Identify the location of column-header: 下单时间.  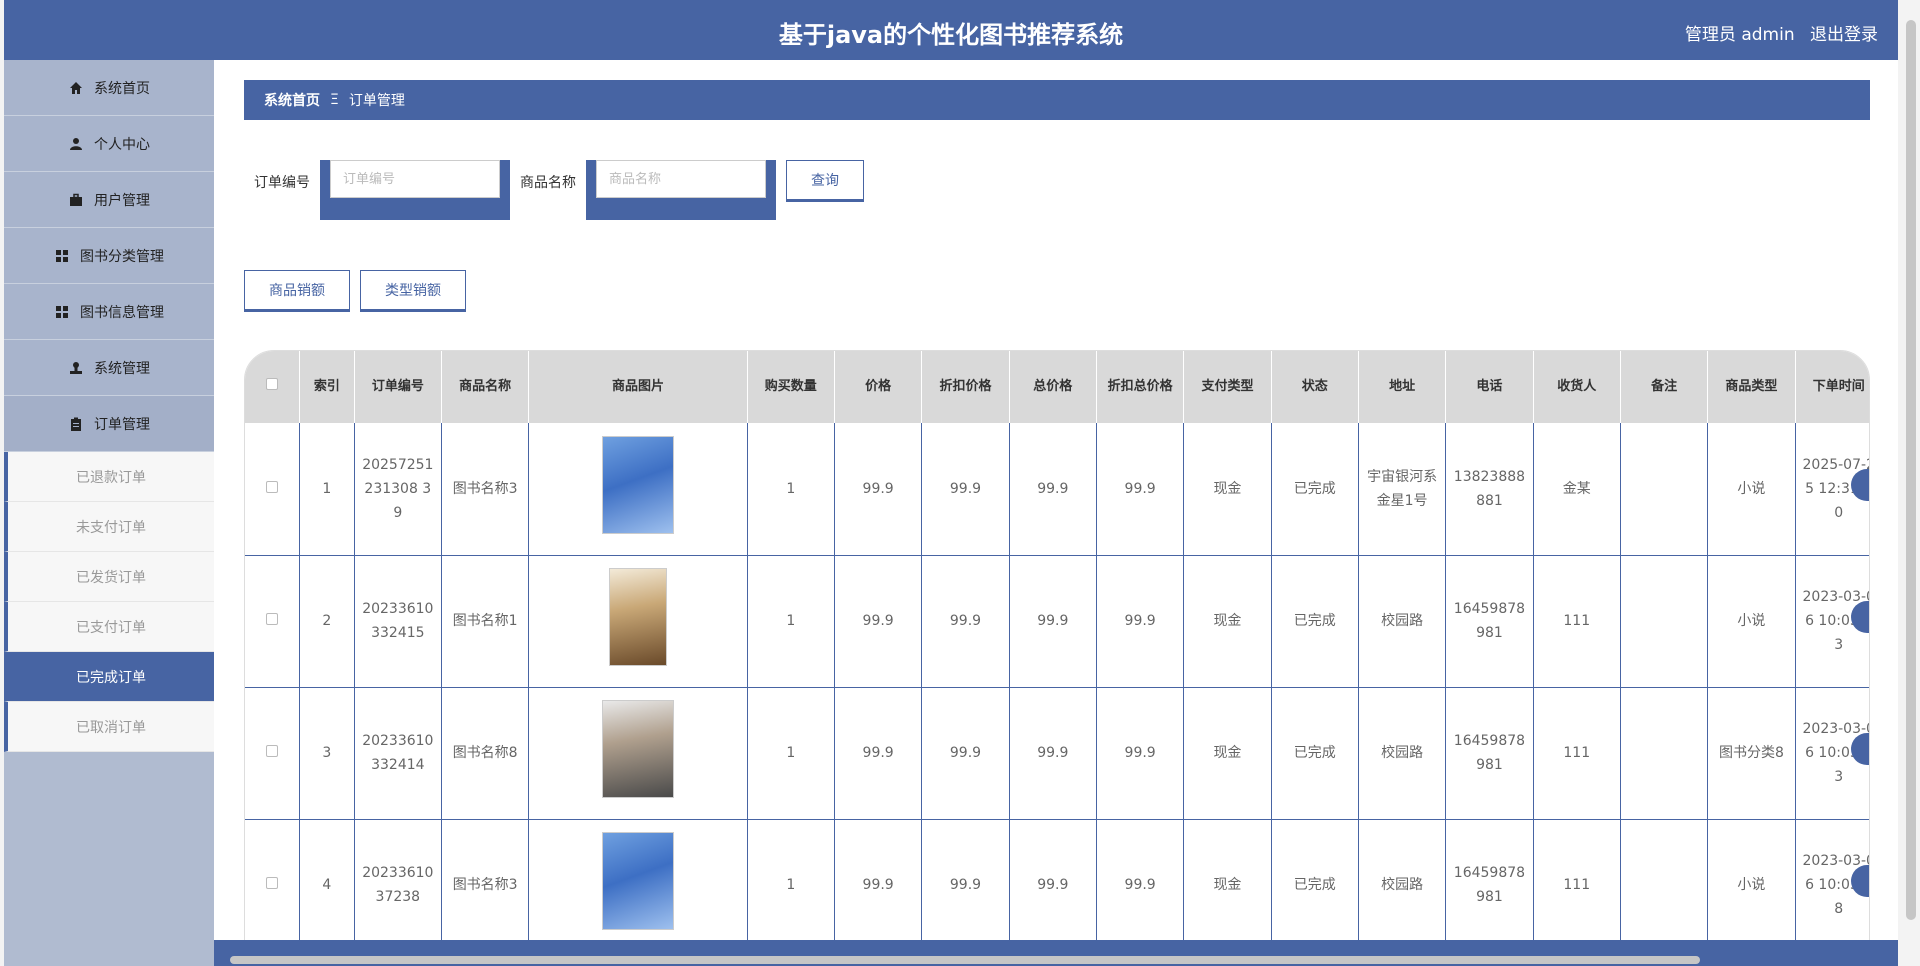
(1832, 387).